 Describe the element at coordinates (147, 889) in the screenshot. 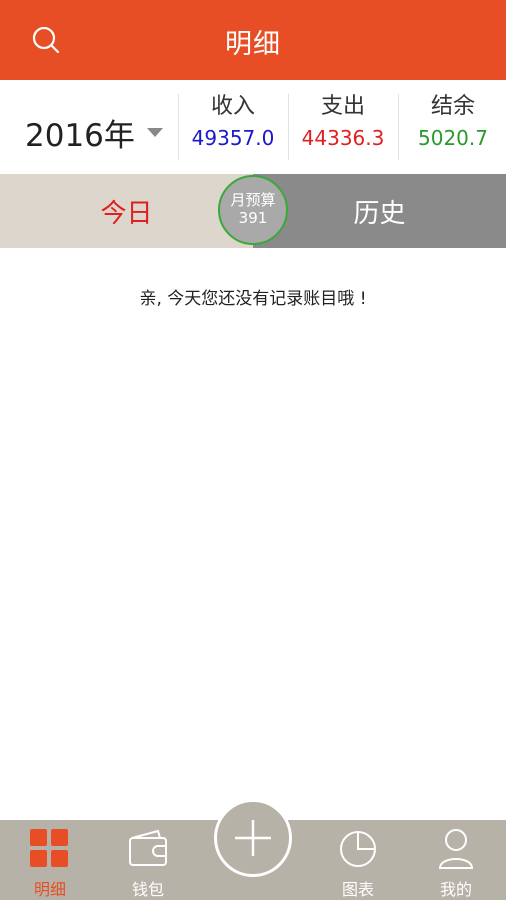

I see `nav-label: 钱包` at that location.